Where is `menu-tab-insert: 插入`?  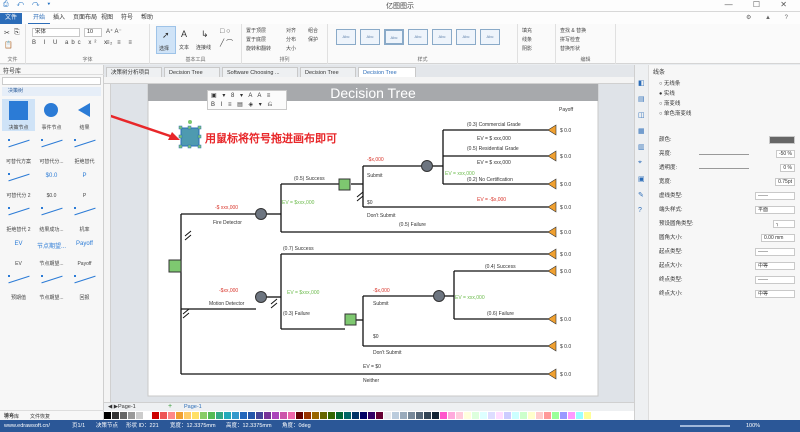
menu-tab-insert: 插入 is located at coordinates (59, 18).